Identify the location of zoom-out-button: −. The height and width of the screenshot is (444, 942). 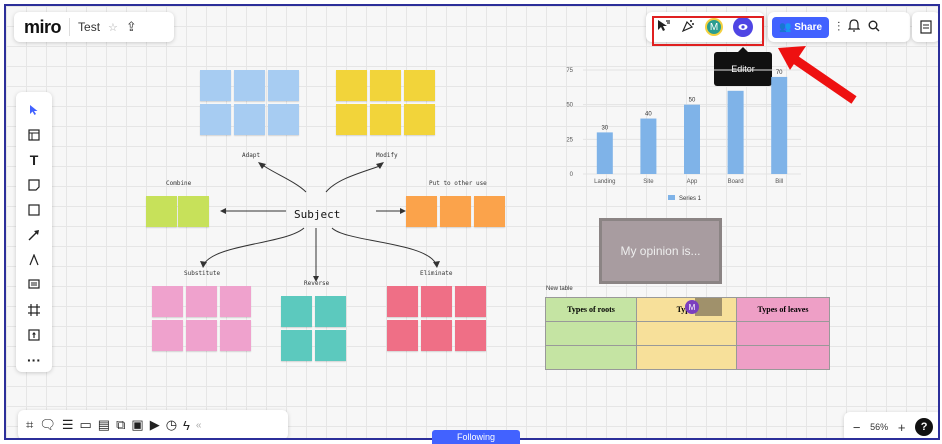
(857, 427).